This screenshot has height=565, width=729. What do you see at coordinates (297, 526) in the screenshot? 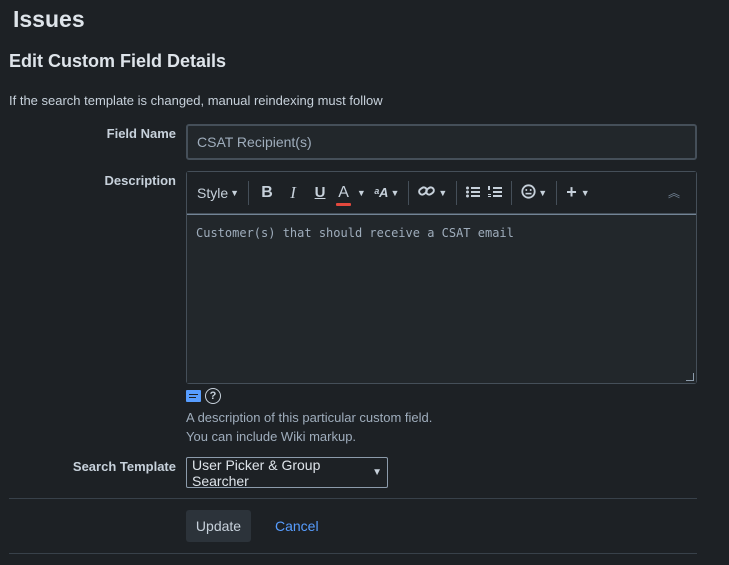
I see `cancel-link: Cancel` at bounding box center [297, 526].